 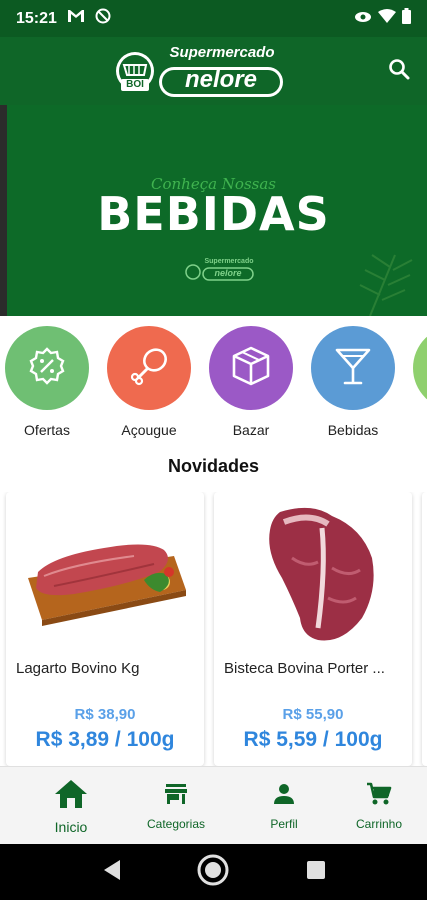 I want to click on home-nav-button, so click(x=213, y=871).